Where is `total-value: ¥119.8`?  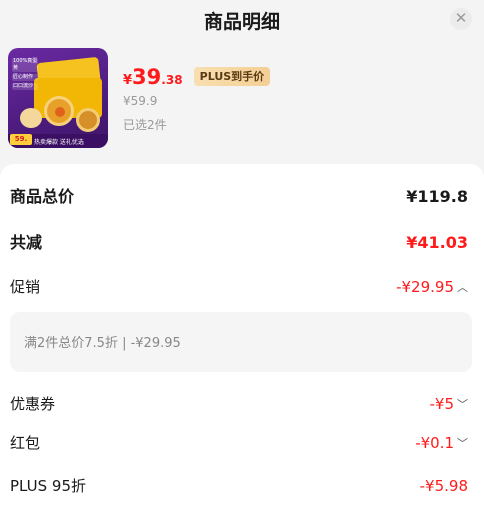
total-value: ¥119.8 is located at coordinates (437, 196).